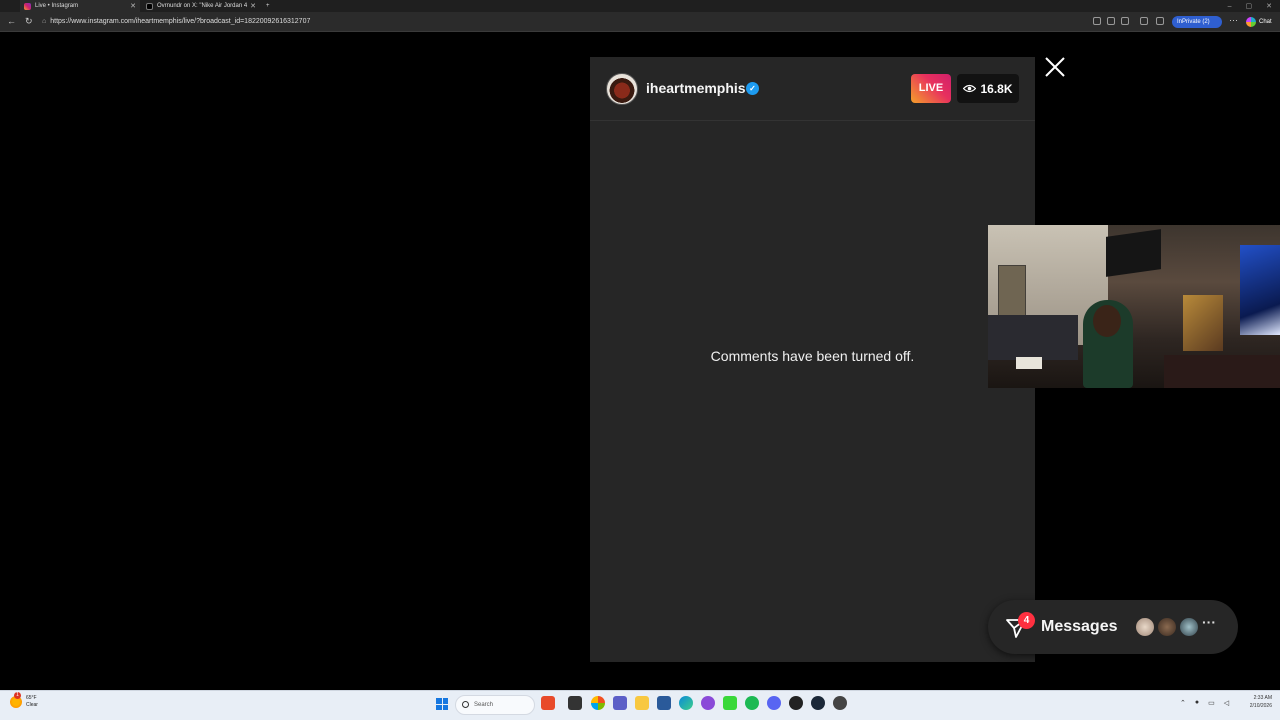 This screenshot has width=1280, height=720. Describe the element at coordinates (1262, 698) in the screenshot. I see `clock-time: 2:33 AM` at that location.